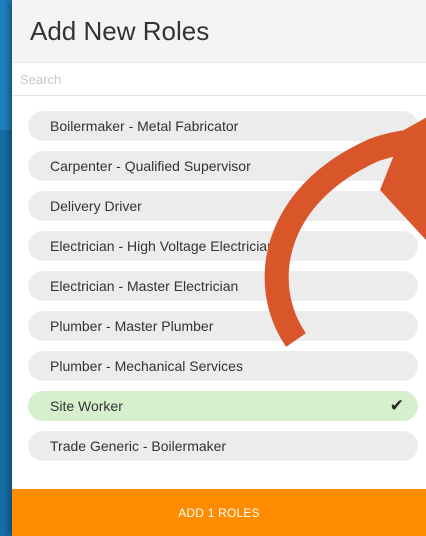 This screenshot has height=536, width=426. Describe the element at coordinates (132, 326) in the screenshot. I see `role-label: Plumber - Master Plumber` at that location.